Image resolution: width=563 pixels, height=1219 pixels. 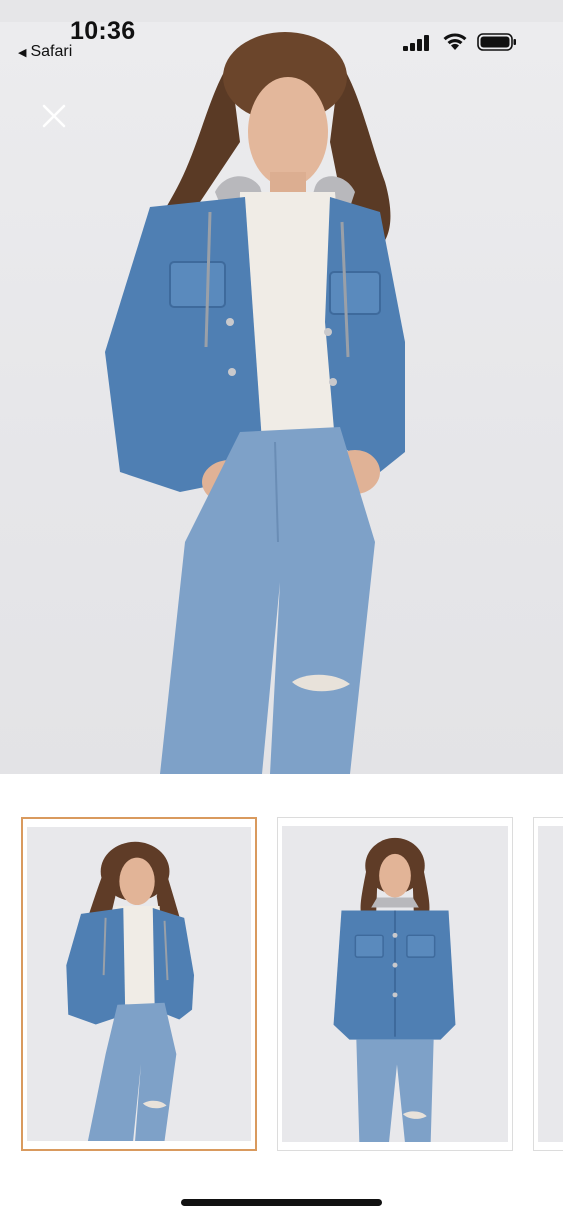 What do you see at coordinates (281, 1202) in the screenshot?
I see `home-indicator` at bounding box center [281, 1202].